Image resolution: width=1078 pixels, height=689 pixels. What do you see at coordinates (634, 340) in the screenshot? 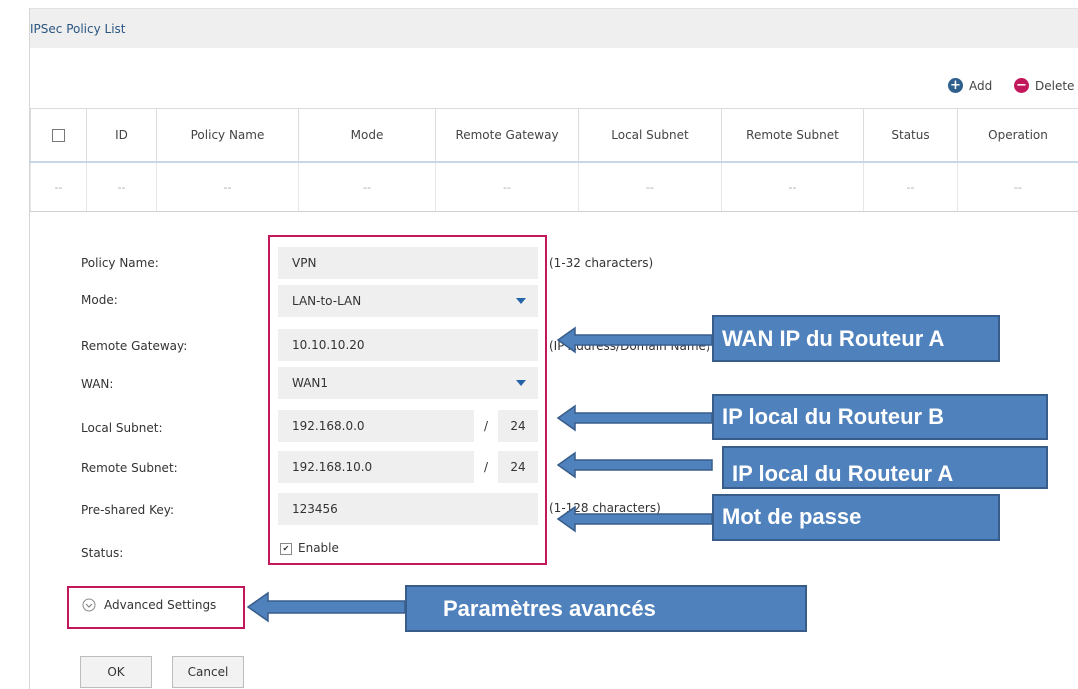
I see `arrow-wan-ip` at bounding box center [634, 340].